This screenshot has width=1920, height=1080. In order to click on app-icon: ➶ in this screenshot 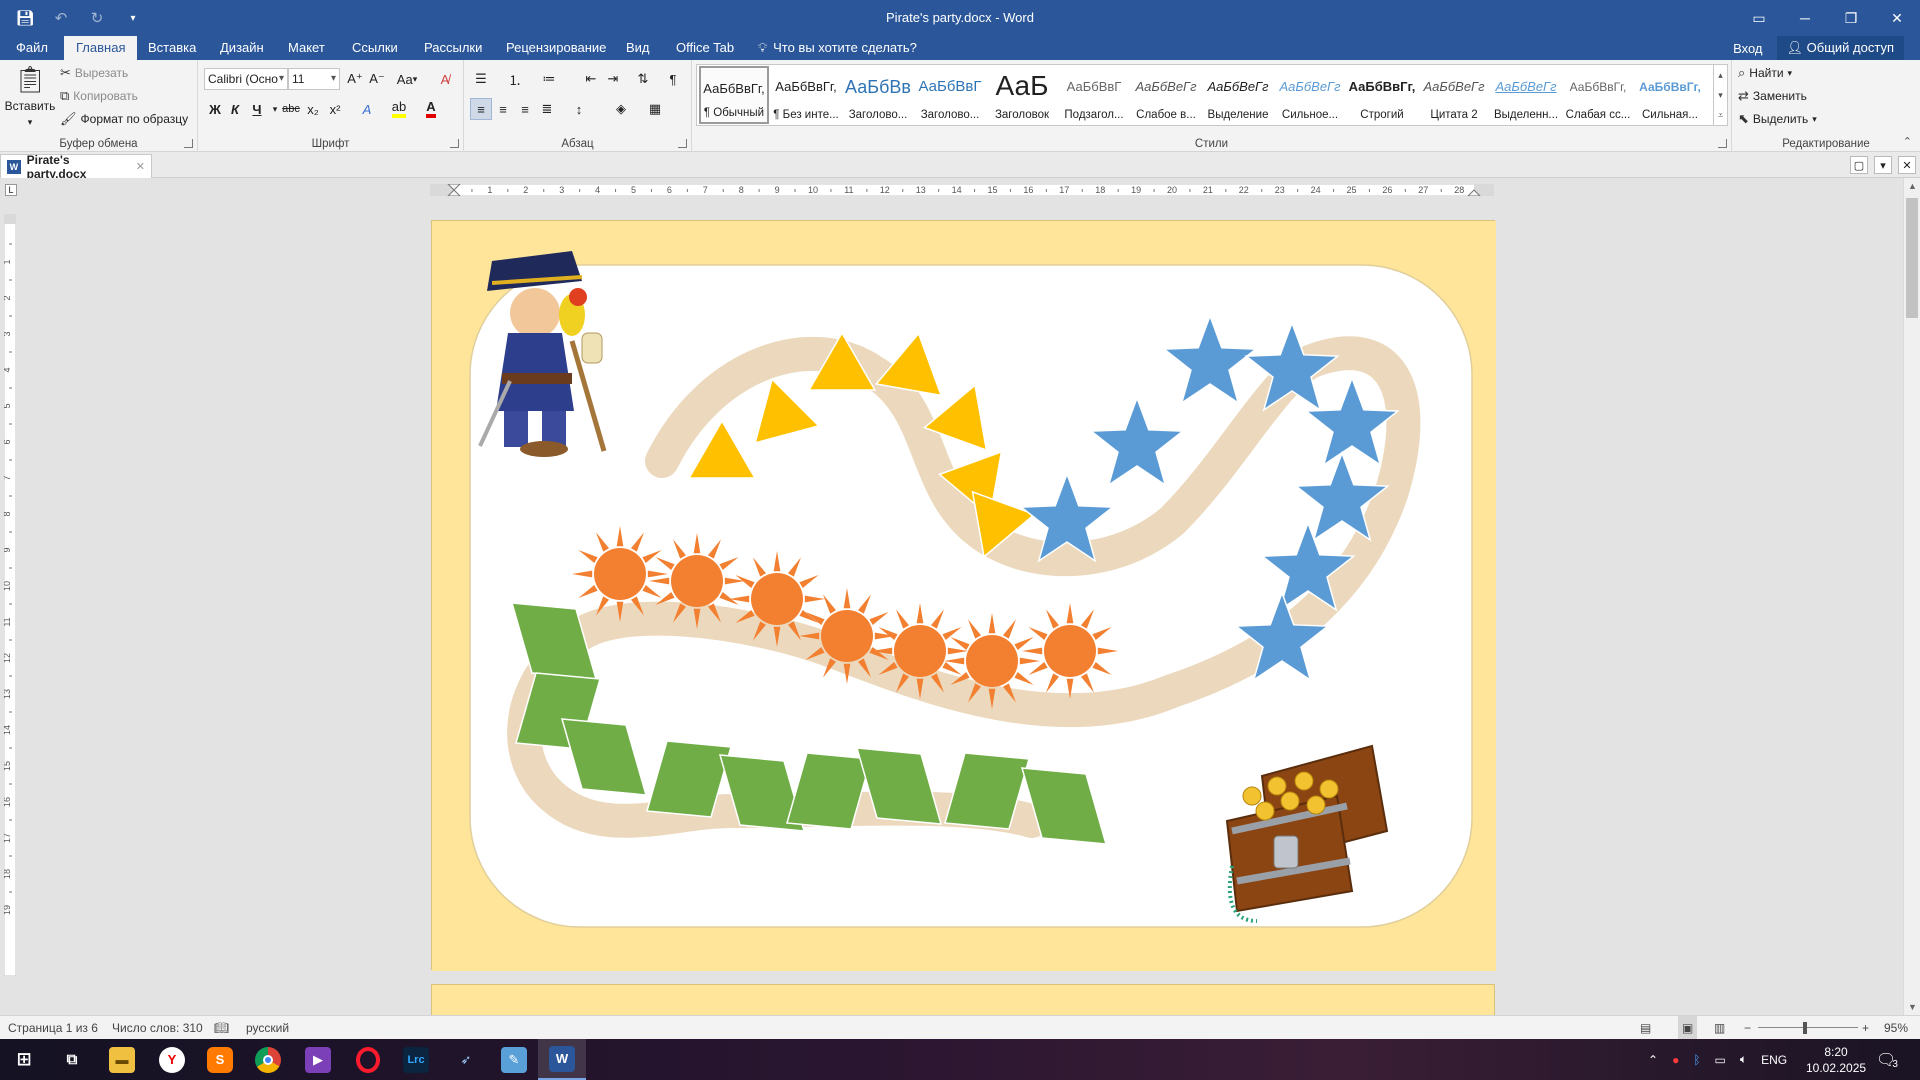, I will do `click(466, 1059)`.